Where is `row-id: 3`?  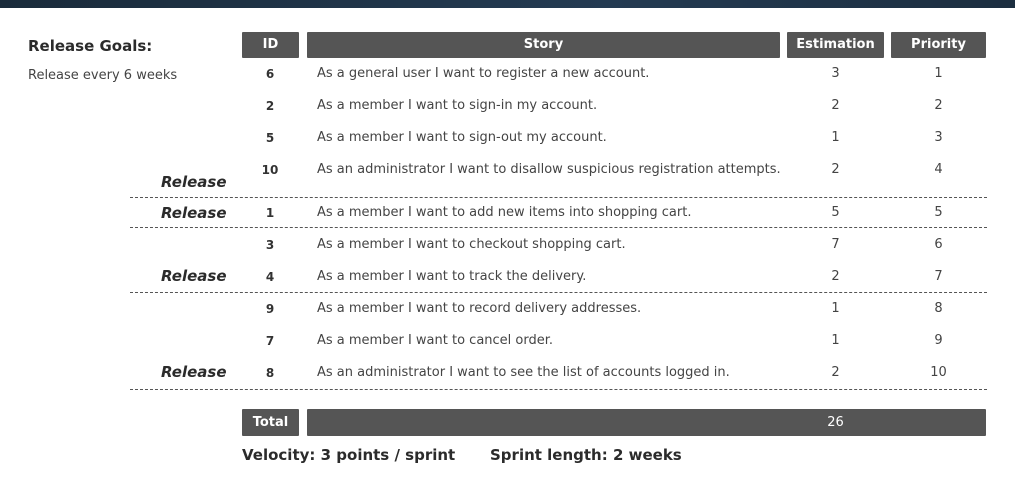
row-id: 3 is located at coordinates (270, 245).